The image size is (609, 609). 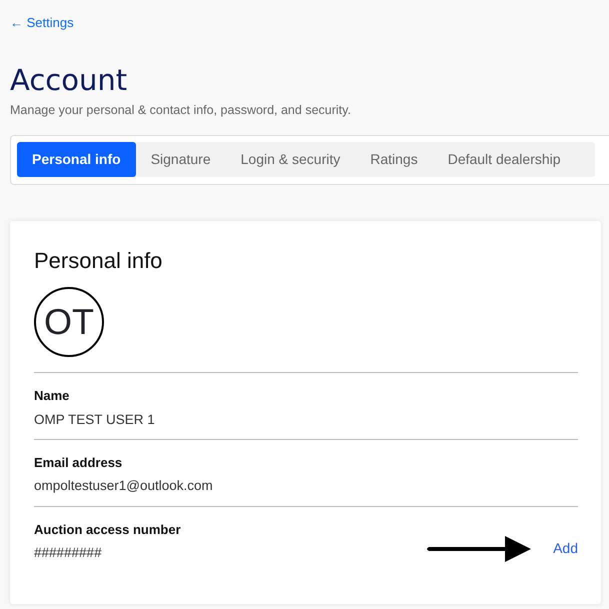 What do you see at coordinates (108, 529) in the screenshot?
I see `field-label: Auction access number` at bounding box center [108, 529].